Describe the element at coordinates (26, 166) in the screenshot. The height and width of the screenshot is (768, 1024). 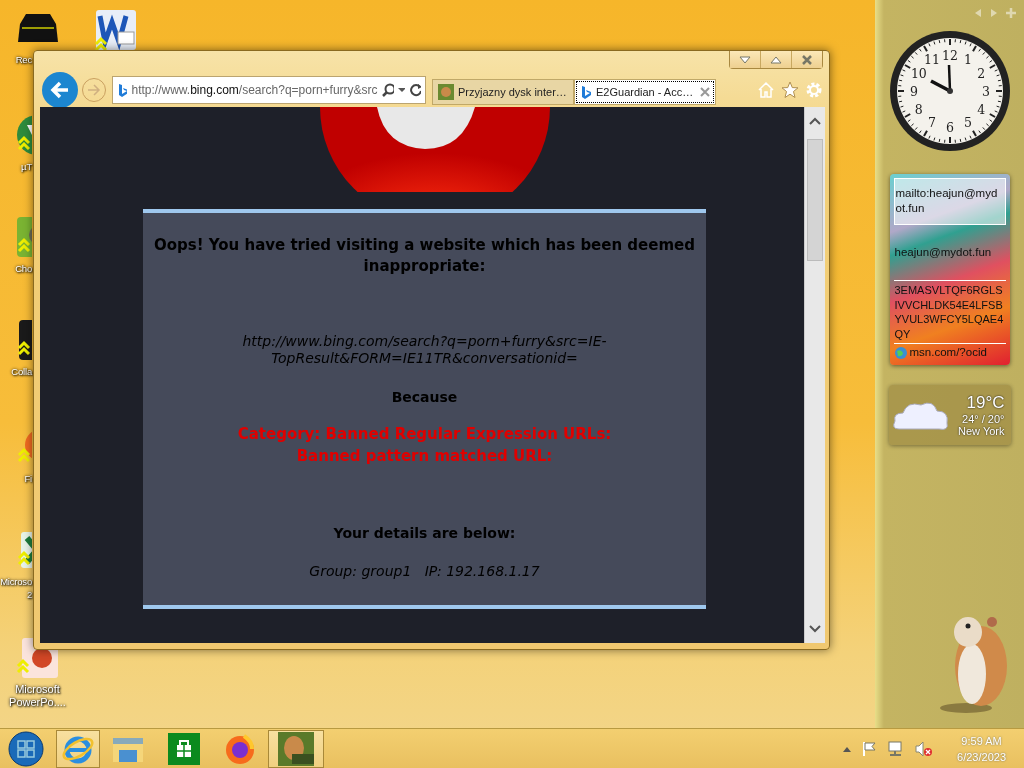
I see `desktop-icon-label: µT` at that location.